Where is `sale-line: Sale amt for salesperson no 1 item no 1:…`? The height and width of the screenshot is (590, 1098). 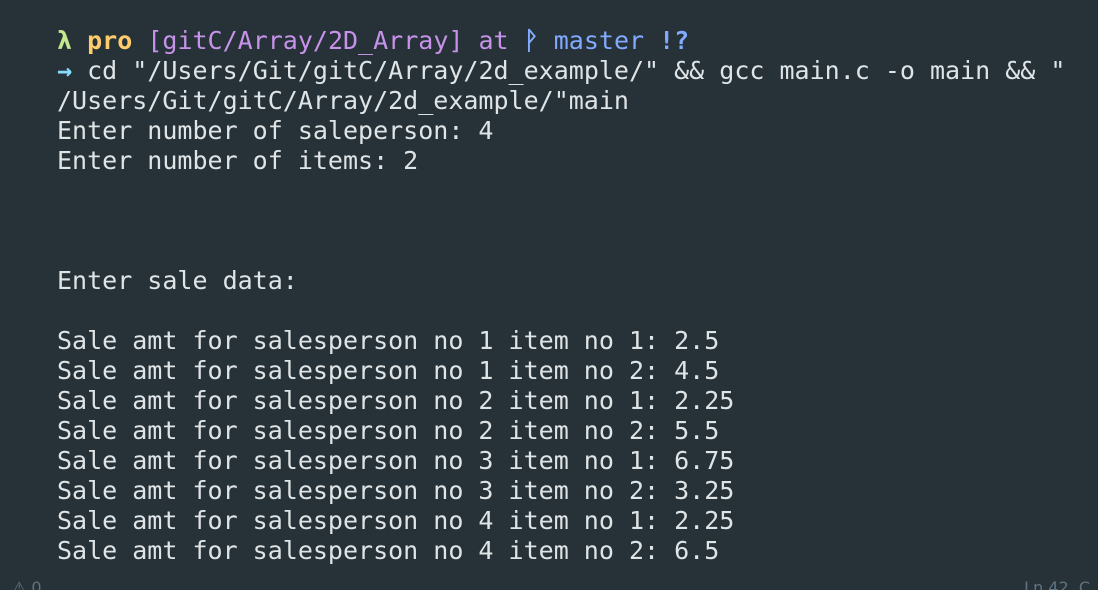
sale-line: Sale amt for salesperson no 1 item no 1:… is located at coordinates (388, 340).